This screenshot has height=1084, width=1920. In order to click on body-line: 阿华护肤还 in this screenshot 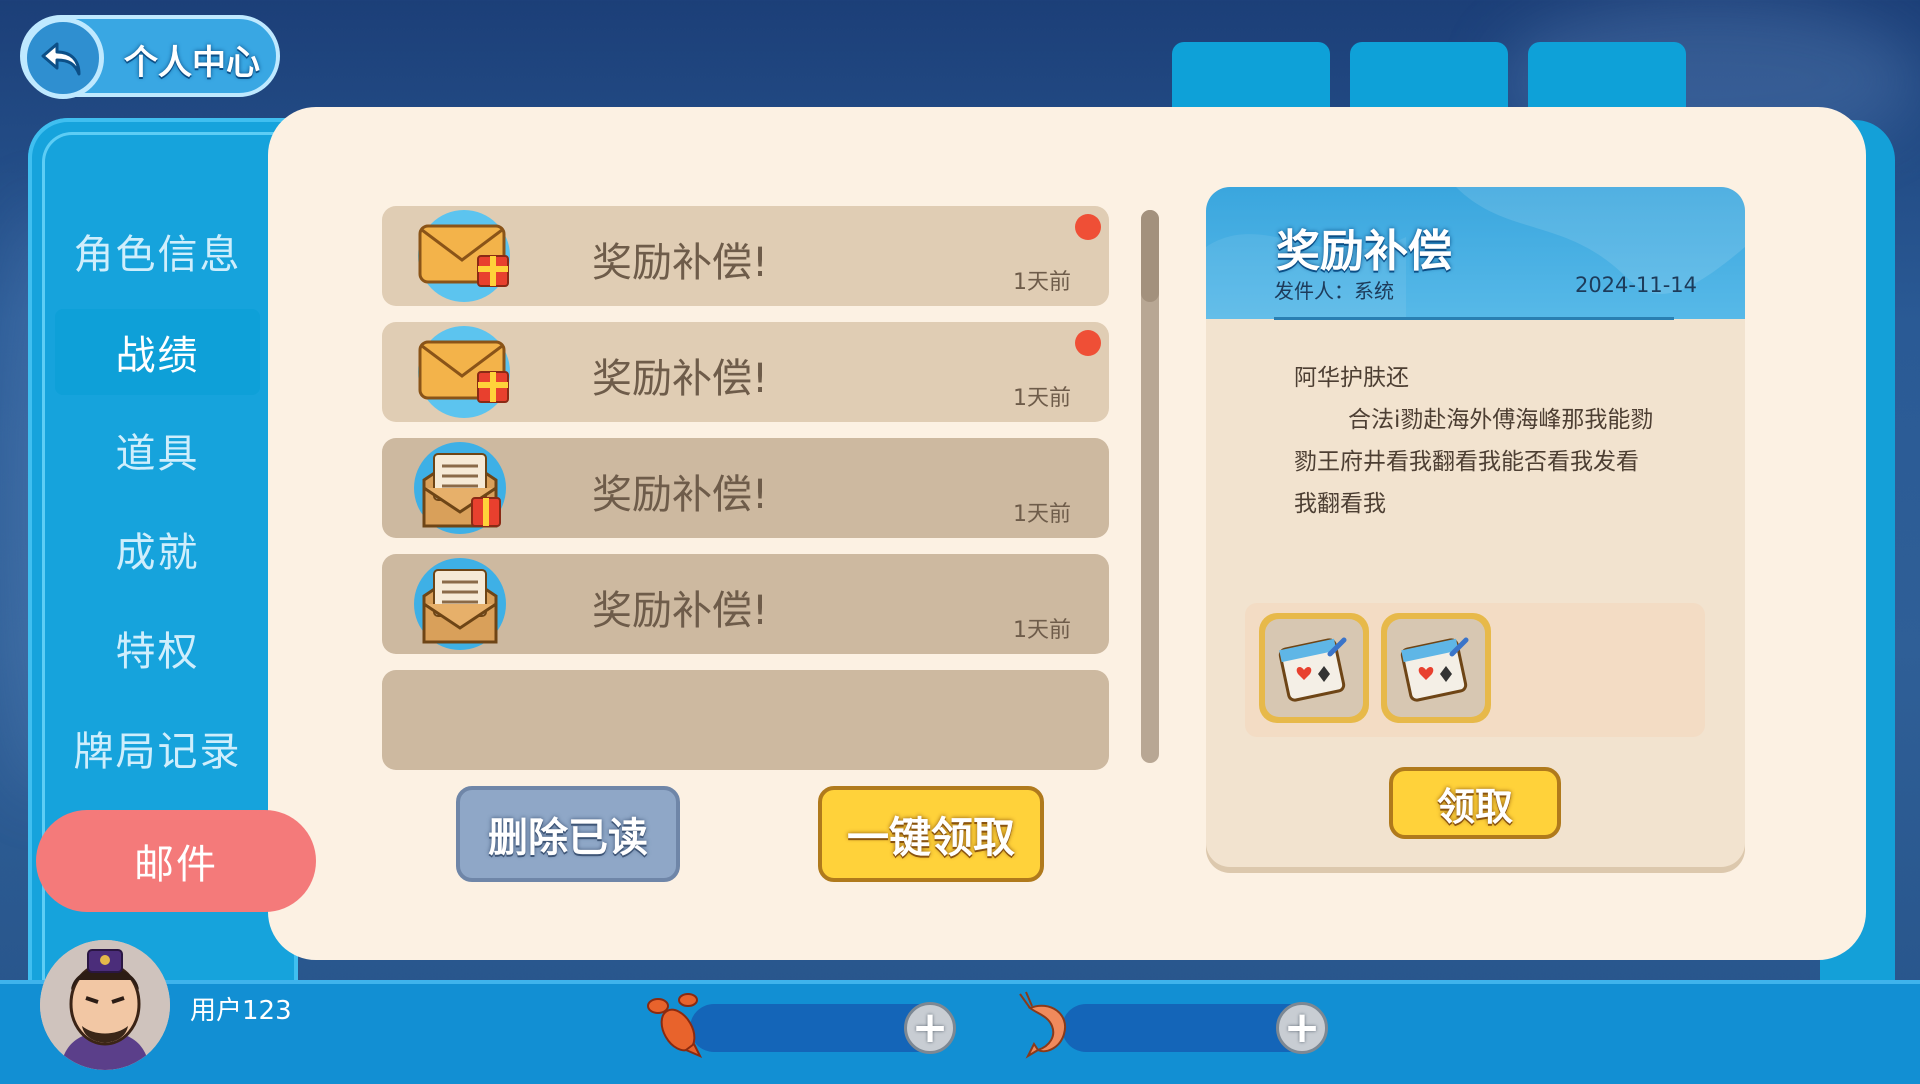, I will do `click(1351, 378)`.